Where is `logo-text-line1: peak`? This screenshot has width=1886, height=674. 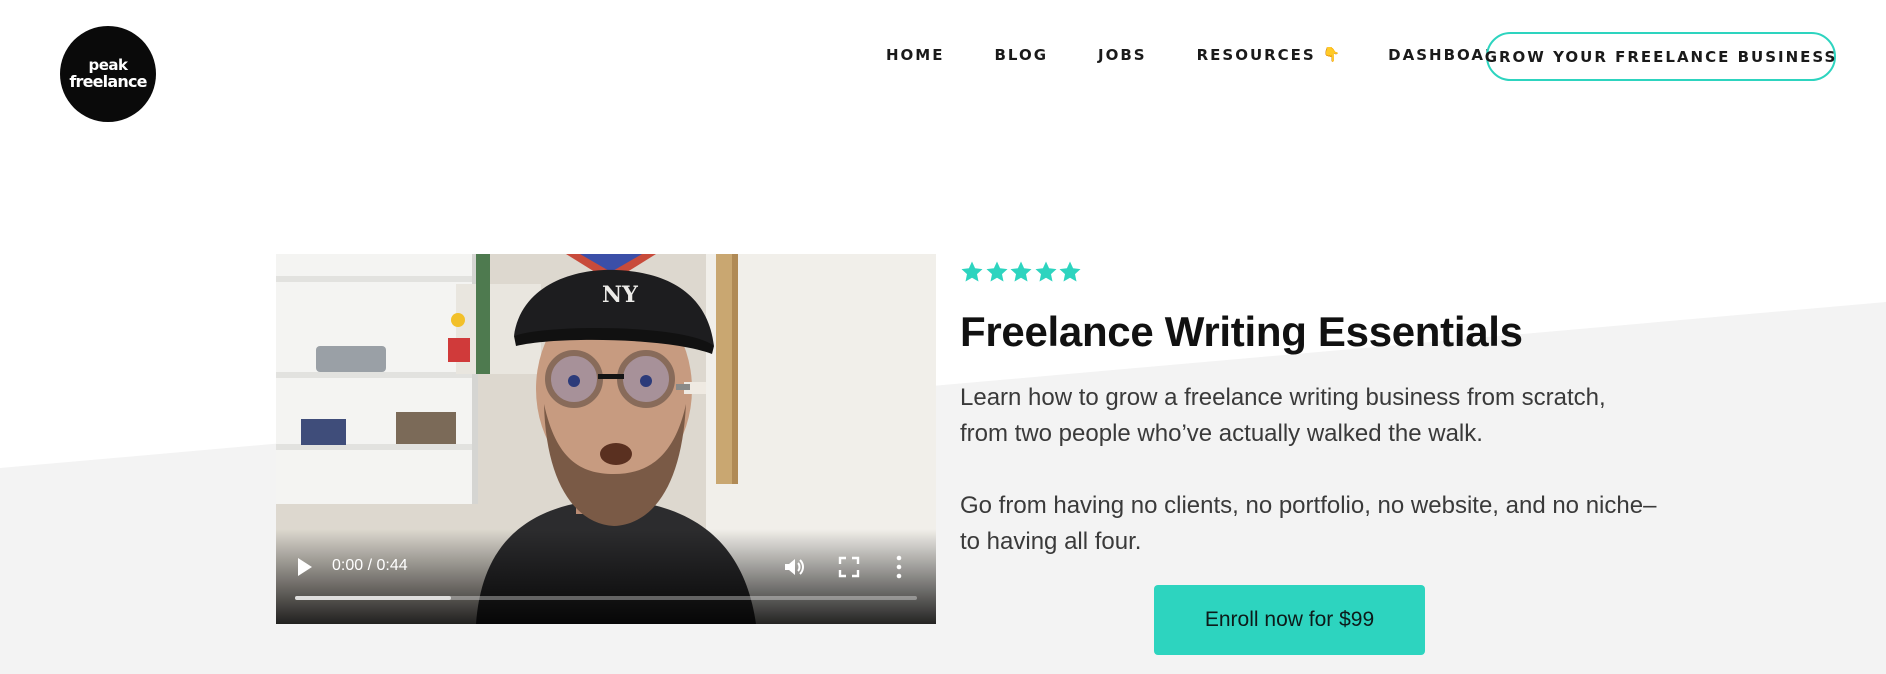
logo-text-line1: peak is located at coordinates (108, 65).